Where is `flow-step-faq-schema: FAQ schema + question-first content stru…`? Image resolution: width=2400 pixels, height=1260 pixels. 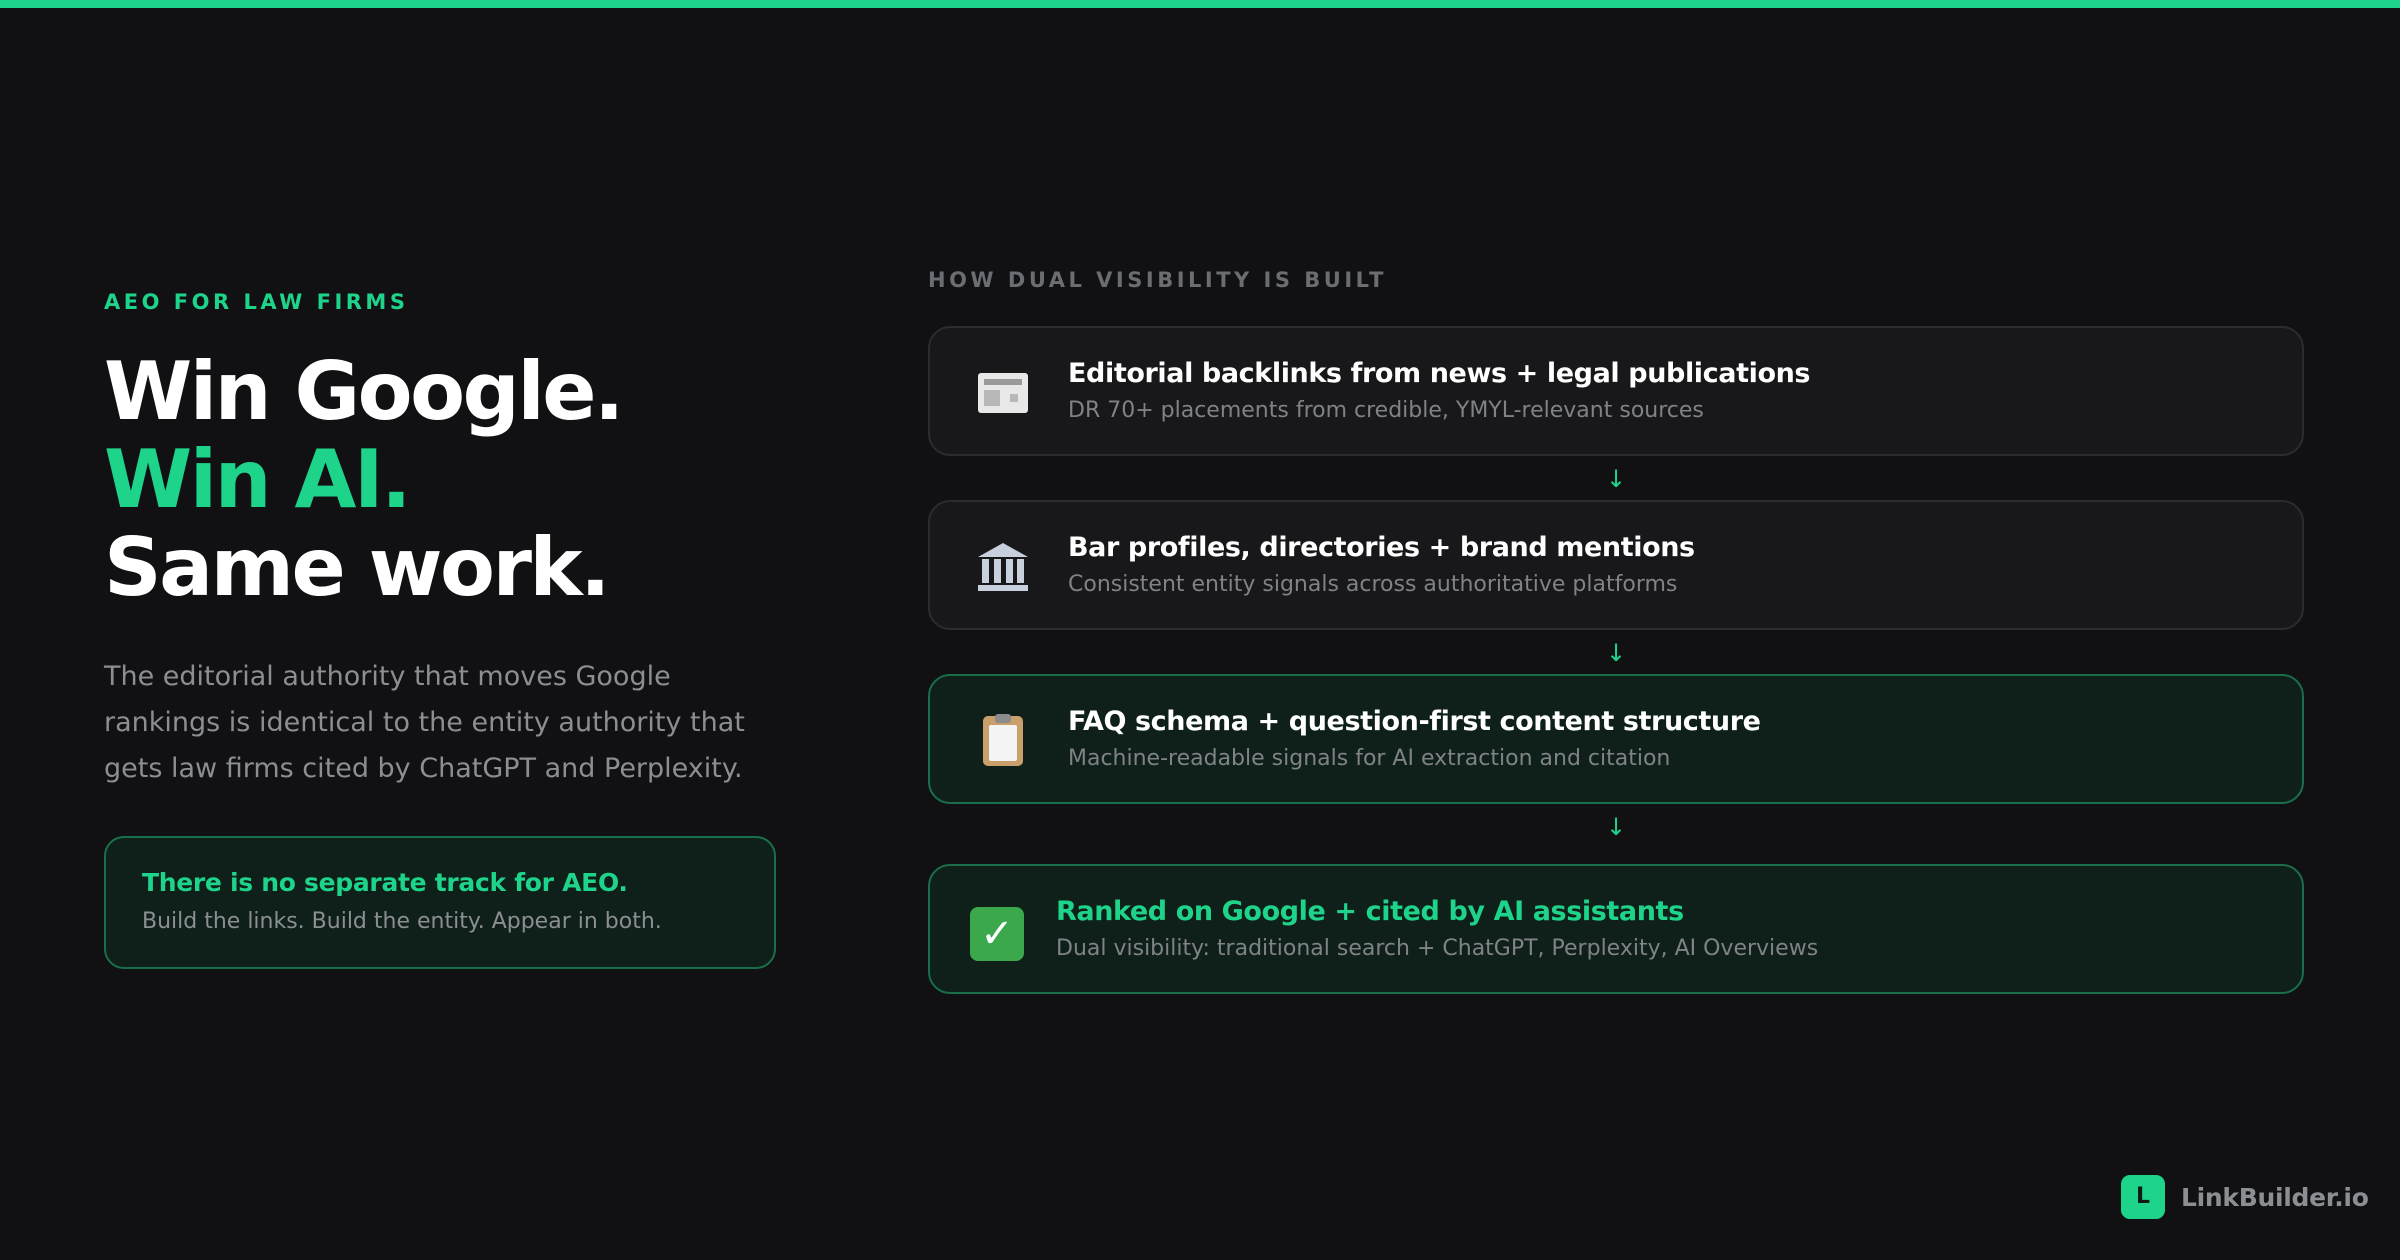
flow-step-faq-schema: FAQ schema + question-first content stru… is located at coordinates (1616, 739).